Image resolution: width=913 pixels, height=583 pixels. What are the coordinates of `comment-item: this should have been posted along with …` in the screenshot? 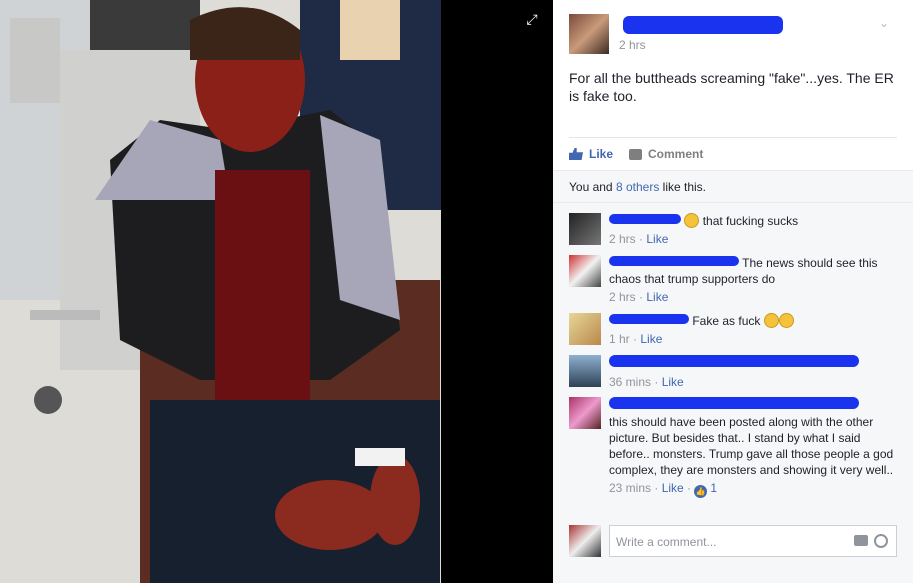 It's located at (733, 451).